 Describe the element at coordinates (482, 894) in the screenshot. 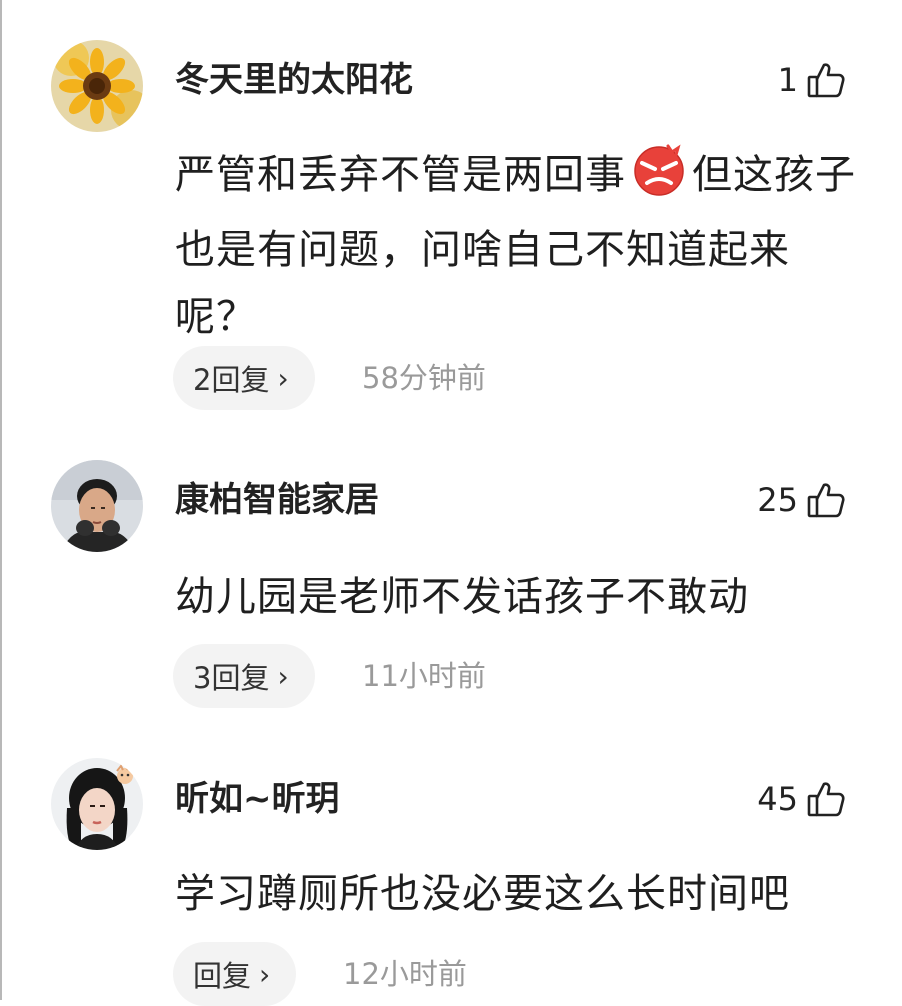

I see `comment-text: 学习蹲厕所也没必要这么长时间吧` at that location.